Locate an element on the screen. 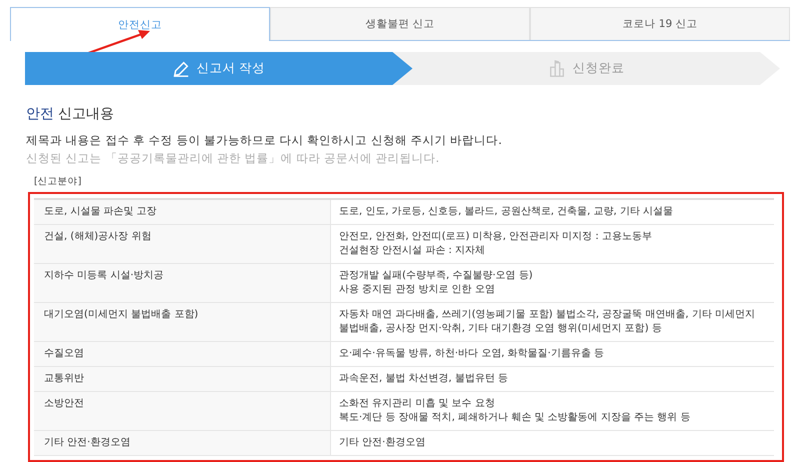 This screenshot has height=462, width=800. description-cell-text: 소화전 유지관리 미흡 및 보수 요청 복도·계단 등 장애물 적치, 폐쇄하거나 훼손 및 소방활동에 지장을 주는 행위 등 is located at coordinates (515, 411).